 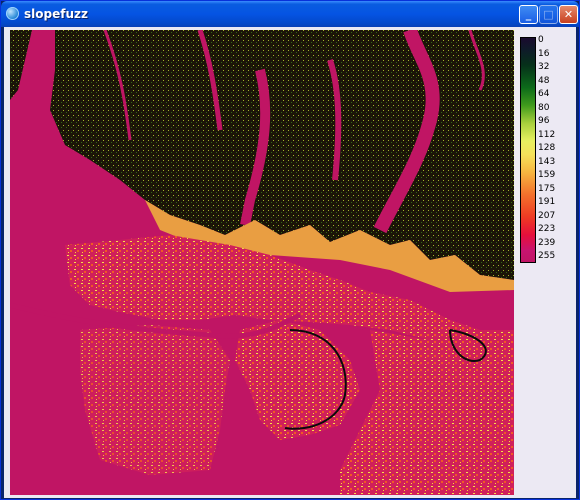 What do you see at coordinates (528, 150) in the screenshot?
I see `colorbar` at bounding box center [528, 150].